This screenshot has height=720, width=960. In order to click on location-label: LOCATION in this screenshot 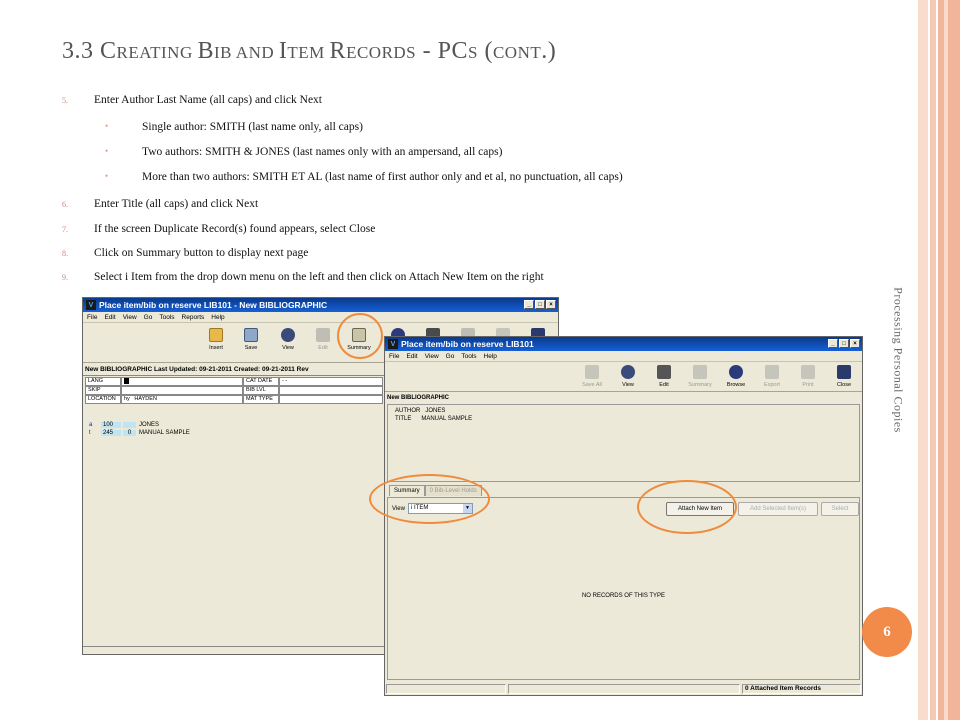, I will do `click(103, 399)`.